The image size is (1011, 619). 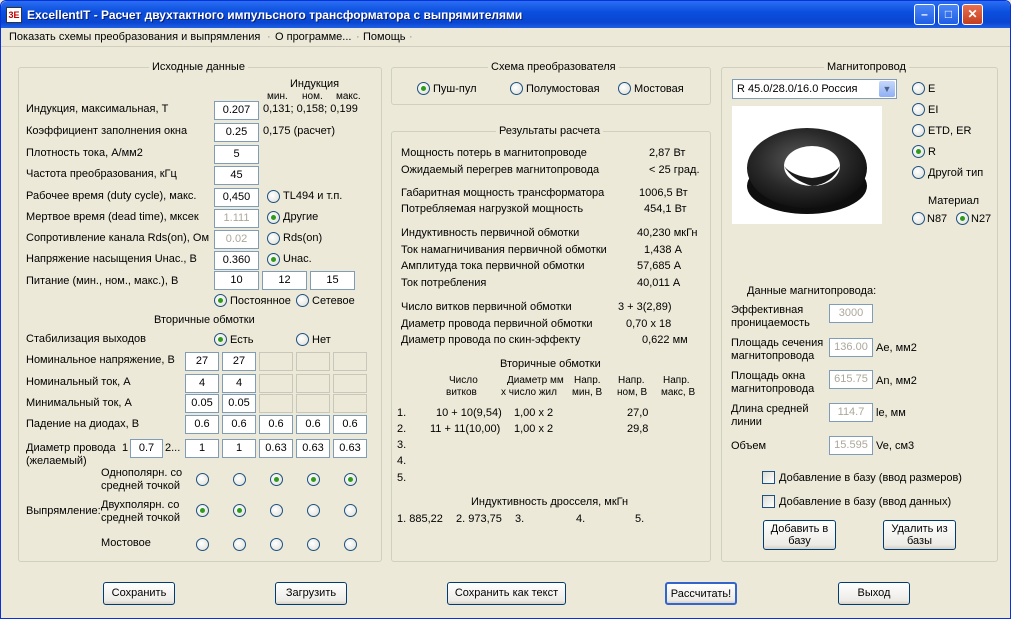 I want to click on switch-usat-label: Uнас., so click(x=297, y=259).